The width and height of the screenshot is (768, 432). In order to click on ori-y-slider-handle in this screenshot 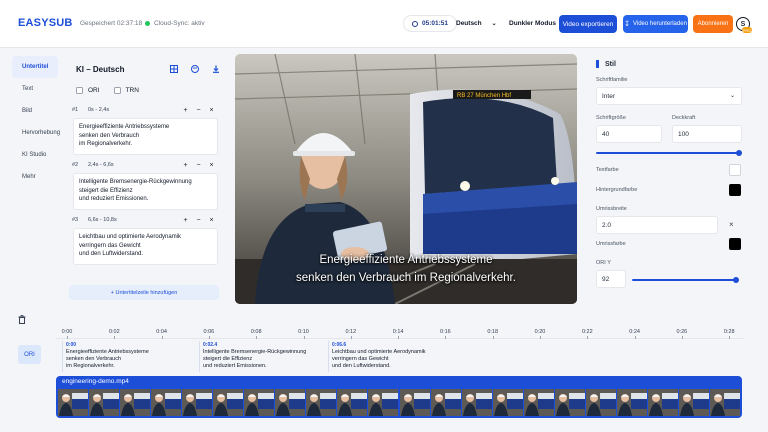, I will do `click(736, 280)`.